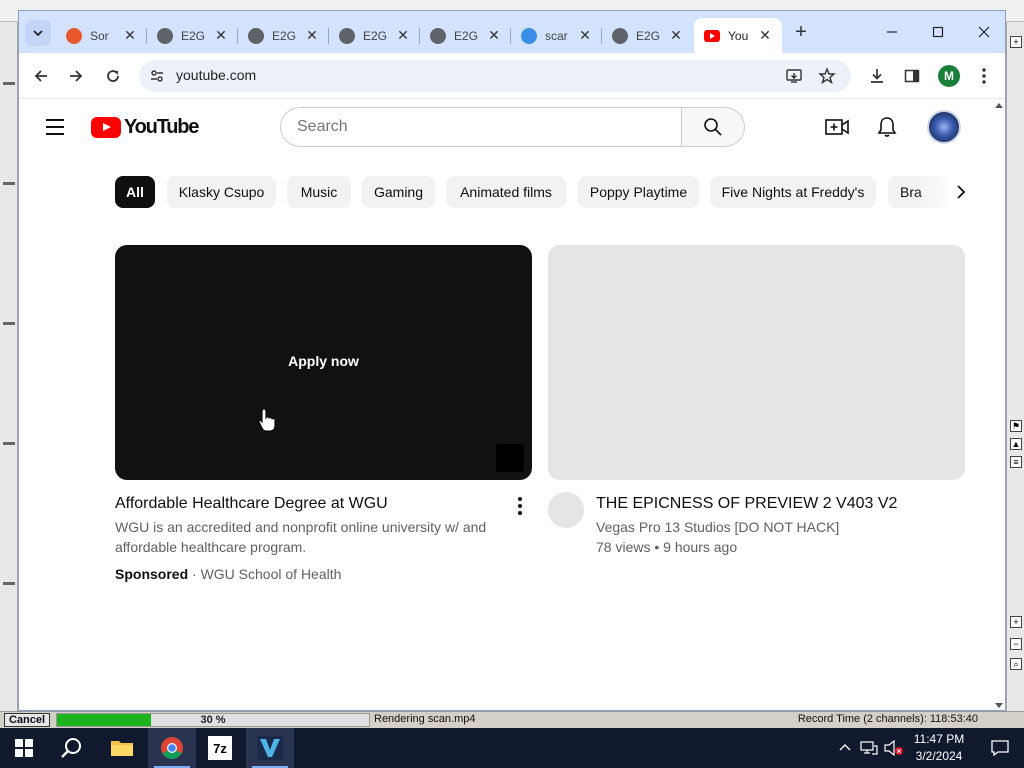  Describe the element at coordinates (465, 35) in the screenshot. I see `tab-4: E2G ✕` at that location.